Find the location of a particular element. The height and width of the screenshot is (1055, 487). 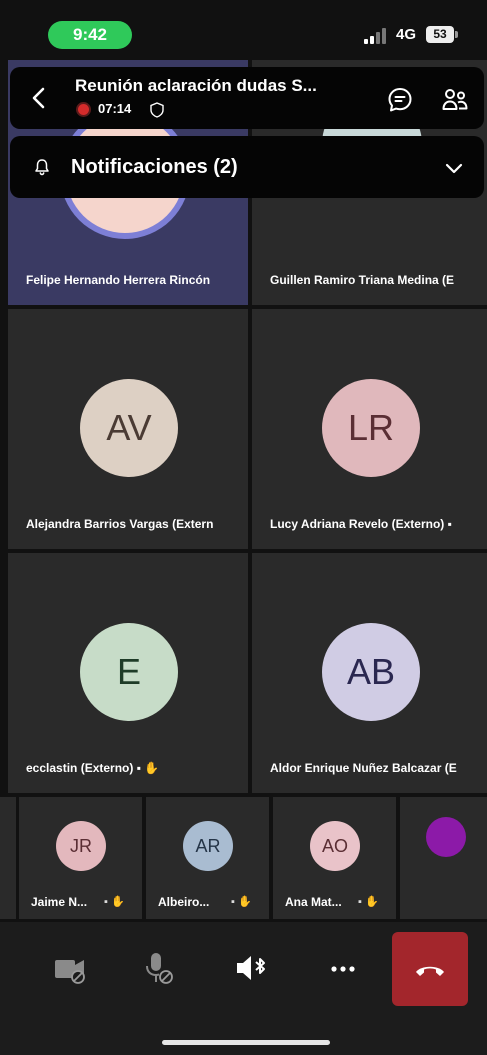

mini-avatar: JR is located at coordinates (81, 846).